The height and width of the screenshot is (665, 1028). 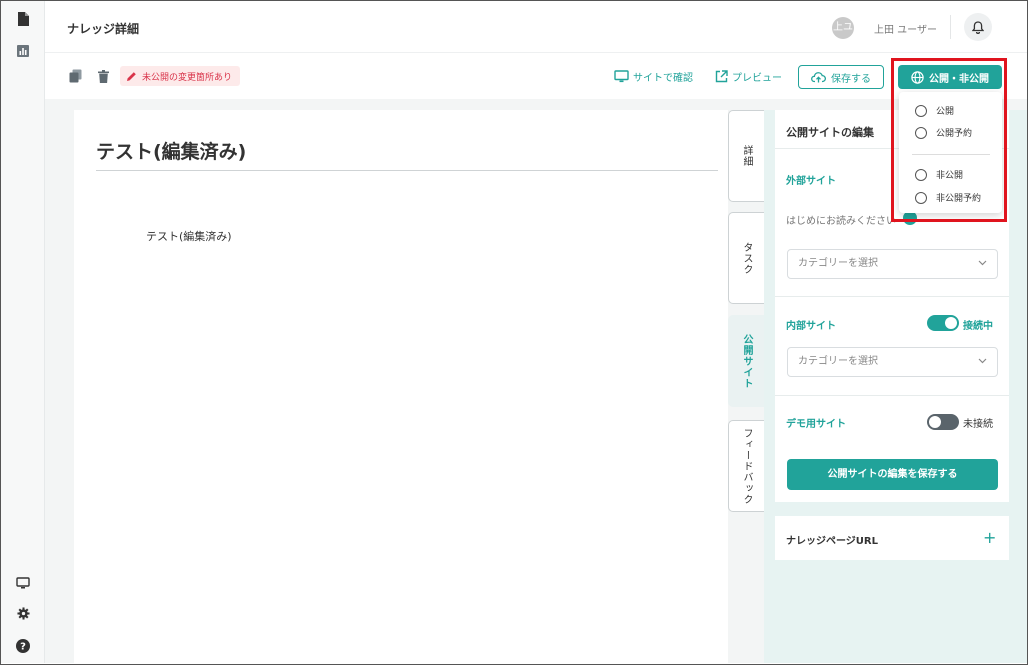 I want to click on add-url-icon: +, so click(x=989, y=537).